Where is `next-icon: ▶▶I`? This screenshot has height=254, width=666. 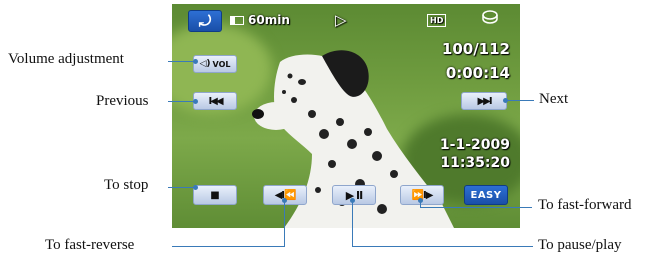
next-icon: ▶▶I is located at coordinates (484, 101).